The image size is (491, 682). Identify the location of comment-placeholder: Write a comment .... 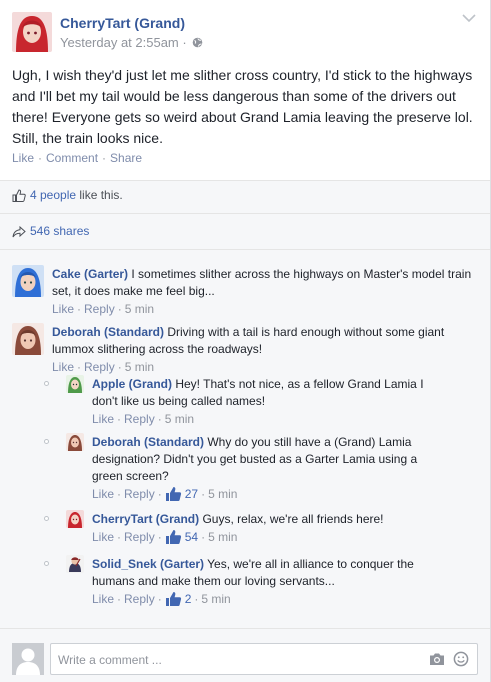
(110, 660).